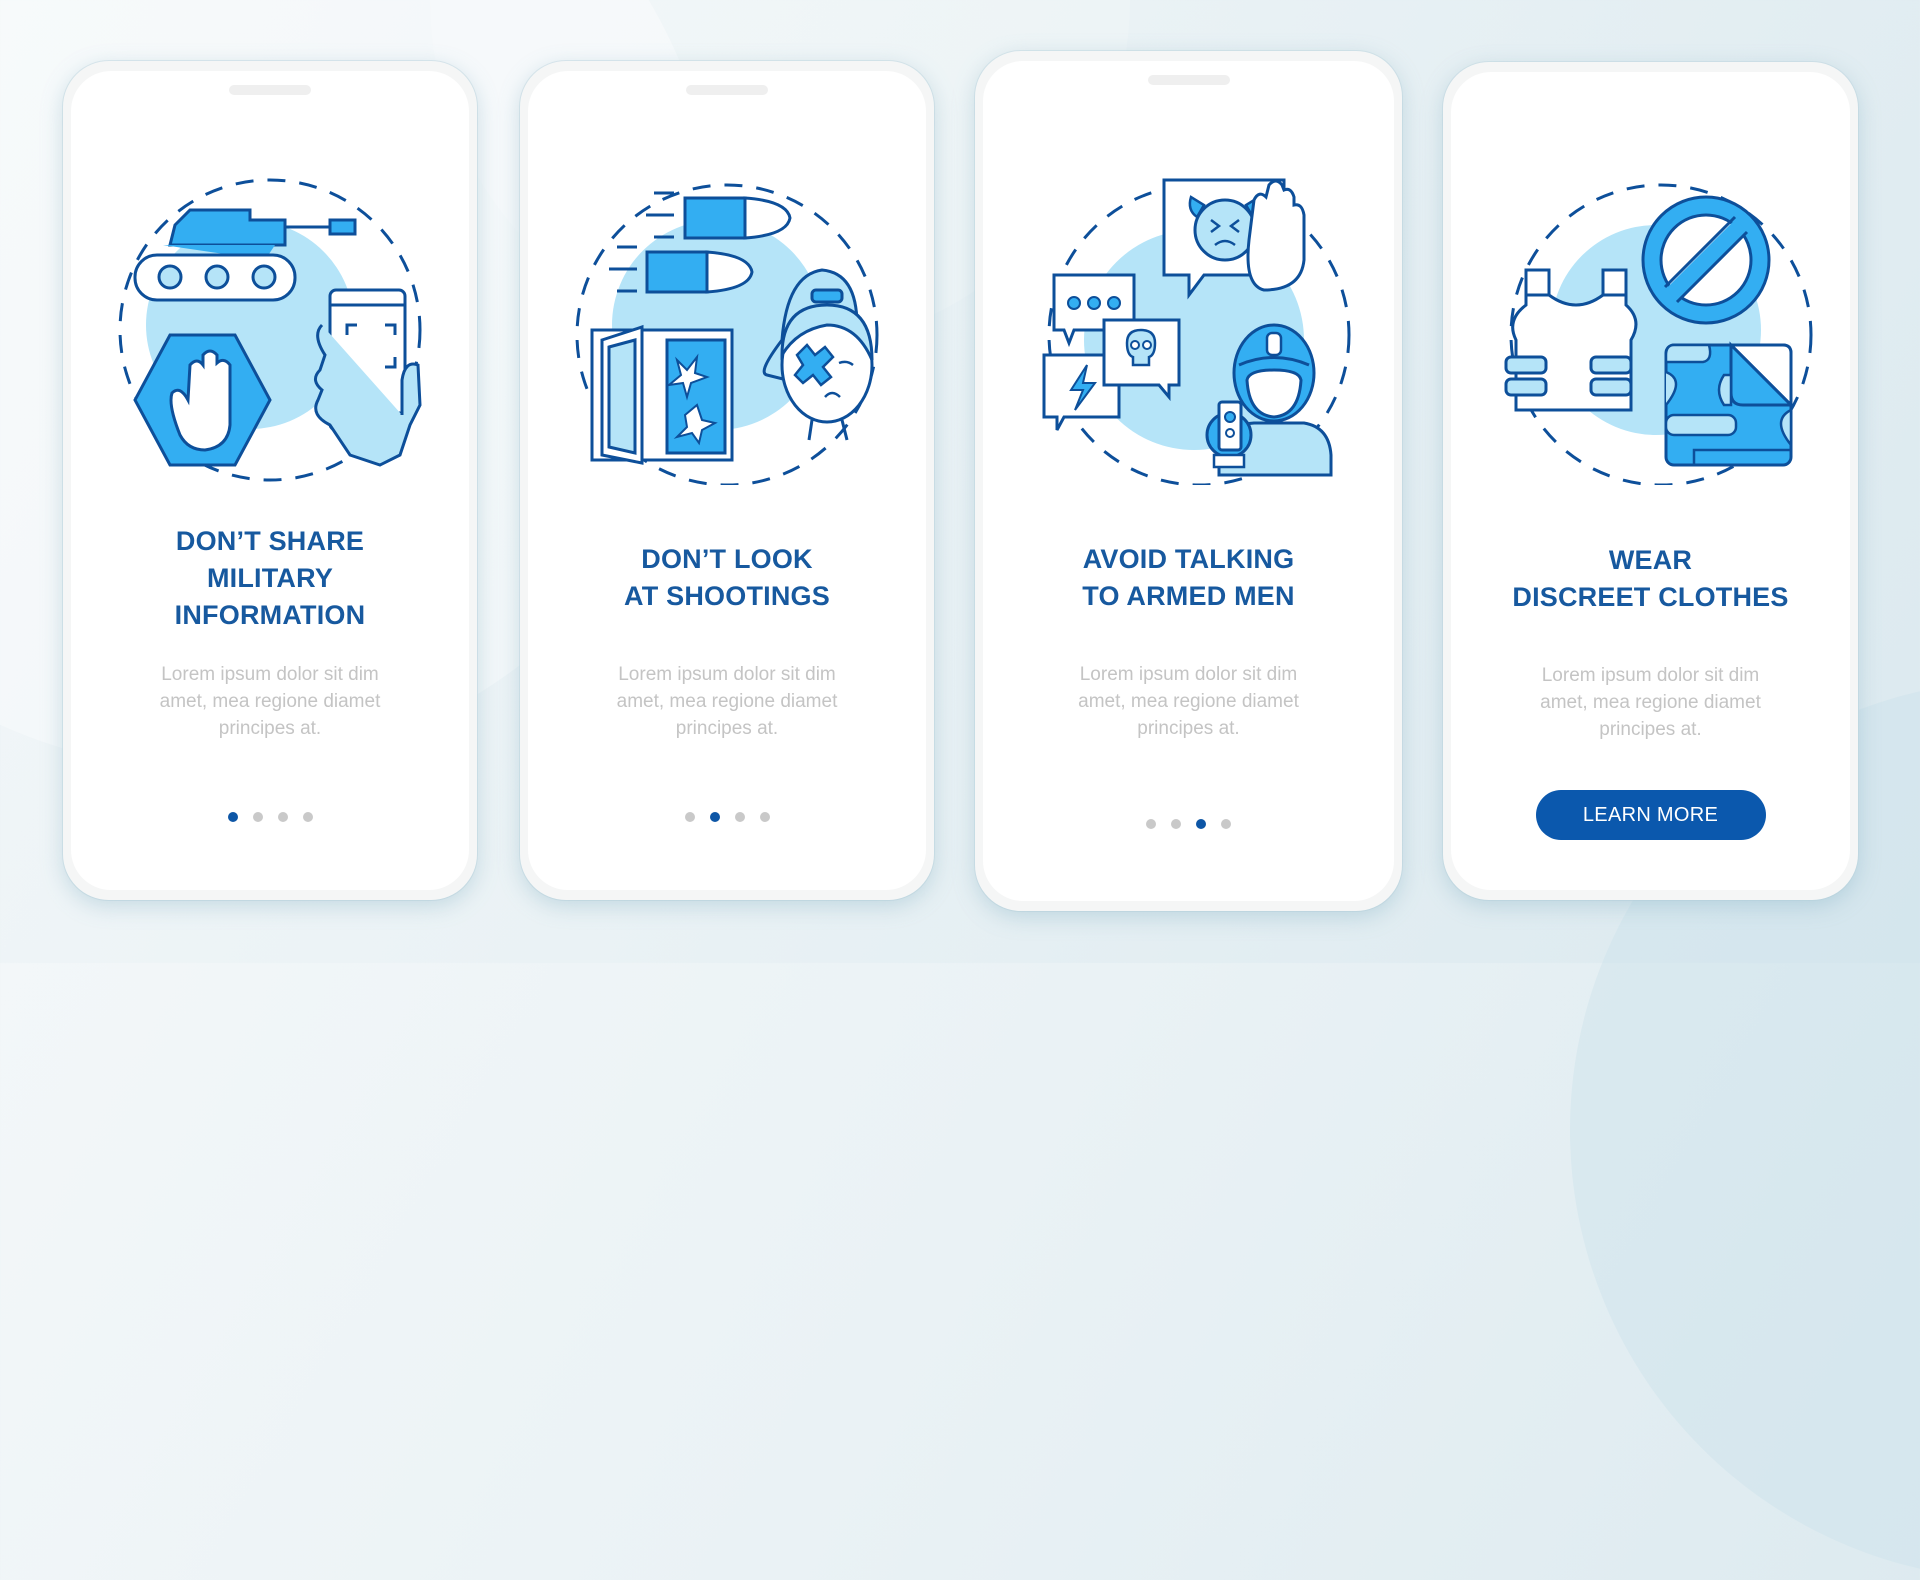  Describe the element at coordinates (270, 541) in the screenshot. I see `title-line: DON’T SHARE` at that location.